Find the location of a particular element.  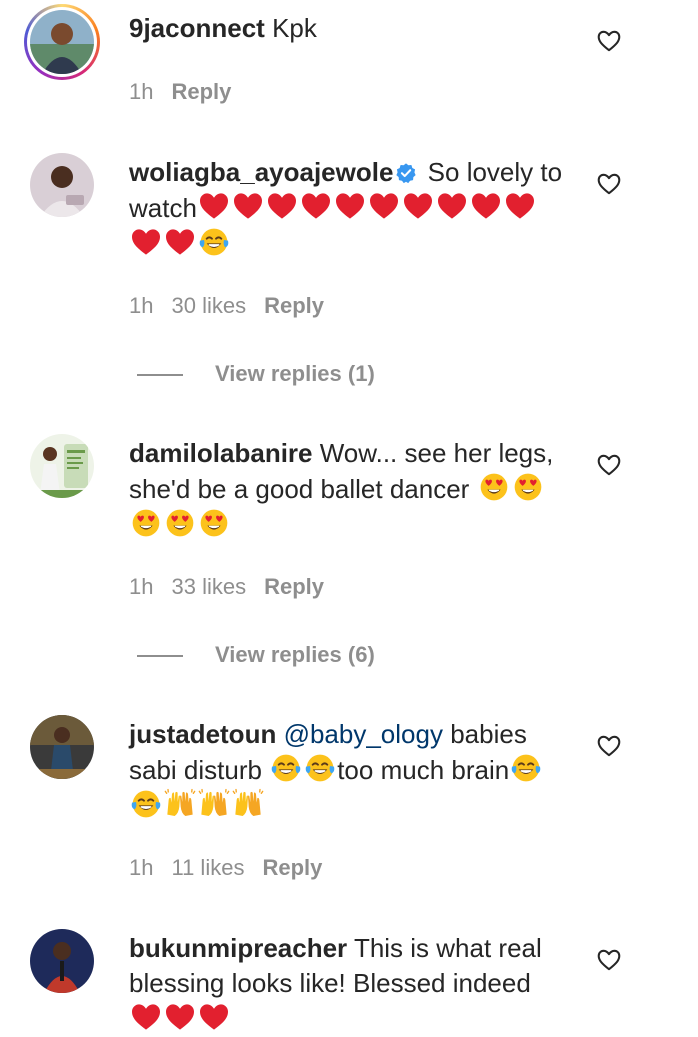

comment-body: woliagba_ayoajewole So lovely to watch is located at coordinates (349, 208).